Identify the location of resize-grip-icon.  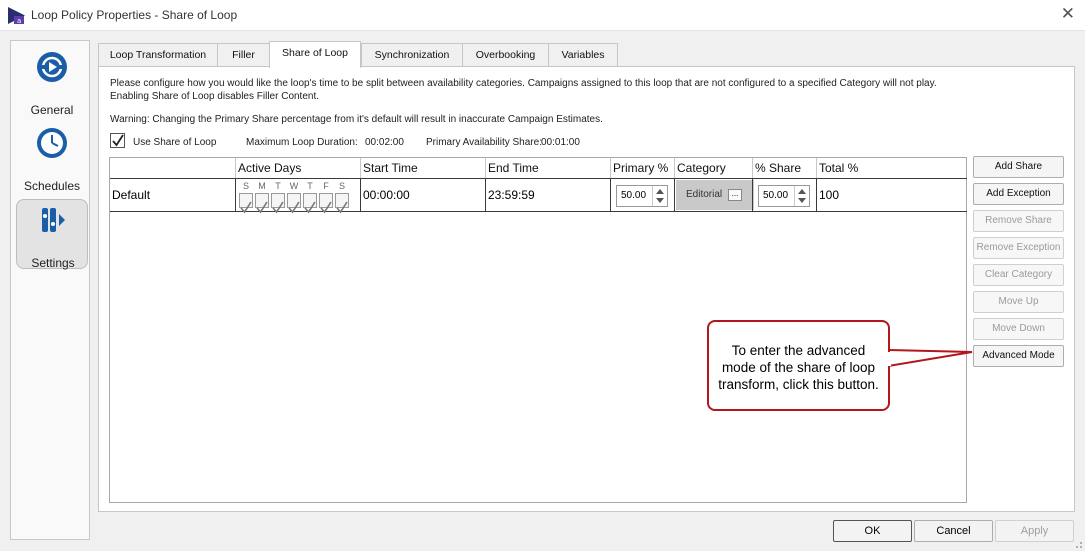
(1078, 544).